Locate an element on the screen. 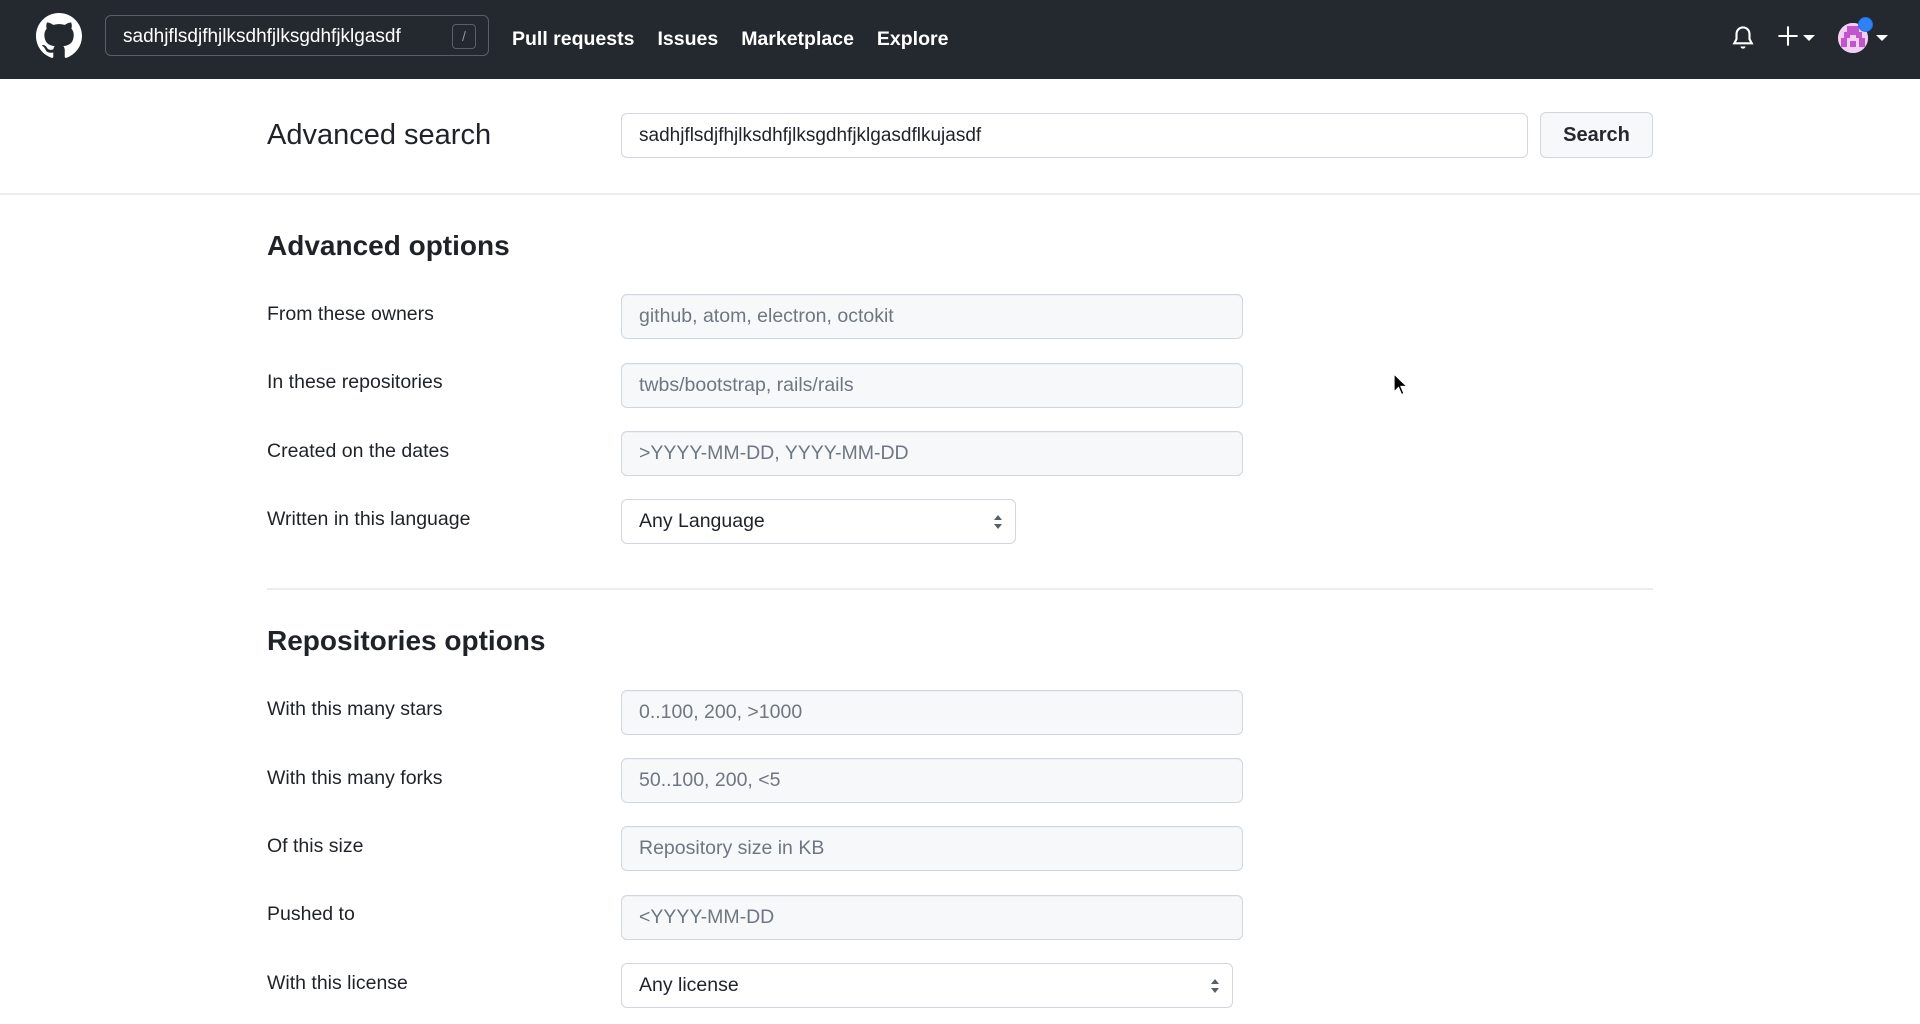  created-dates-input is located at coordinates (932, 453).